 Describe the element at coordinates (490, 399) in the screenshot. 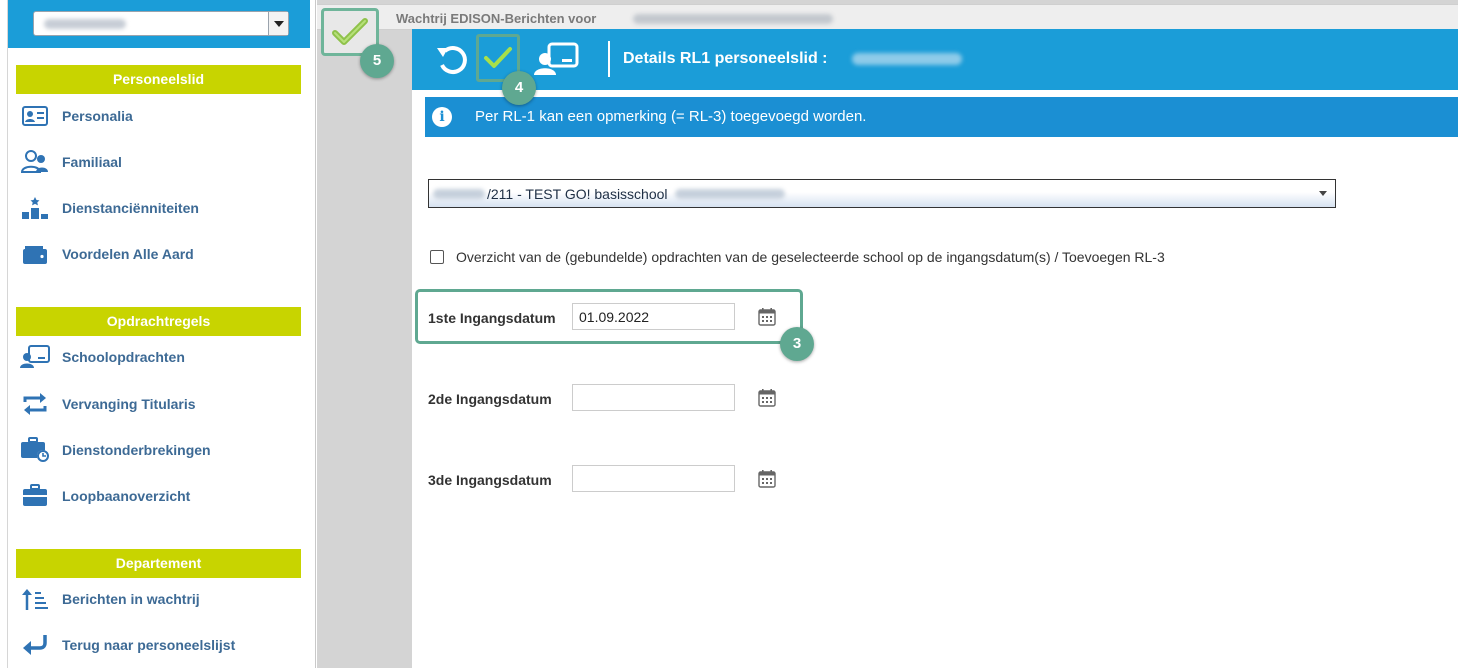

I see `date-label: 2de Ingangsdatum` at that location.